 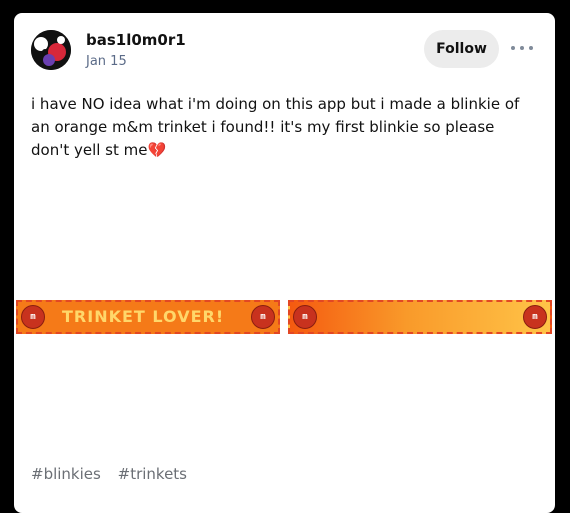 What do you see at coordinates (115, 474) in the screenshot?
I see `tag-list: #blinkies #trinkets` at bounding box center [115, 474].